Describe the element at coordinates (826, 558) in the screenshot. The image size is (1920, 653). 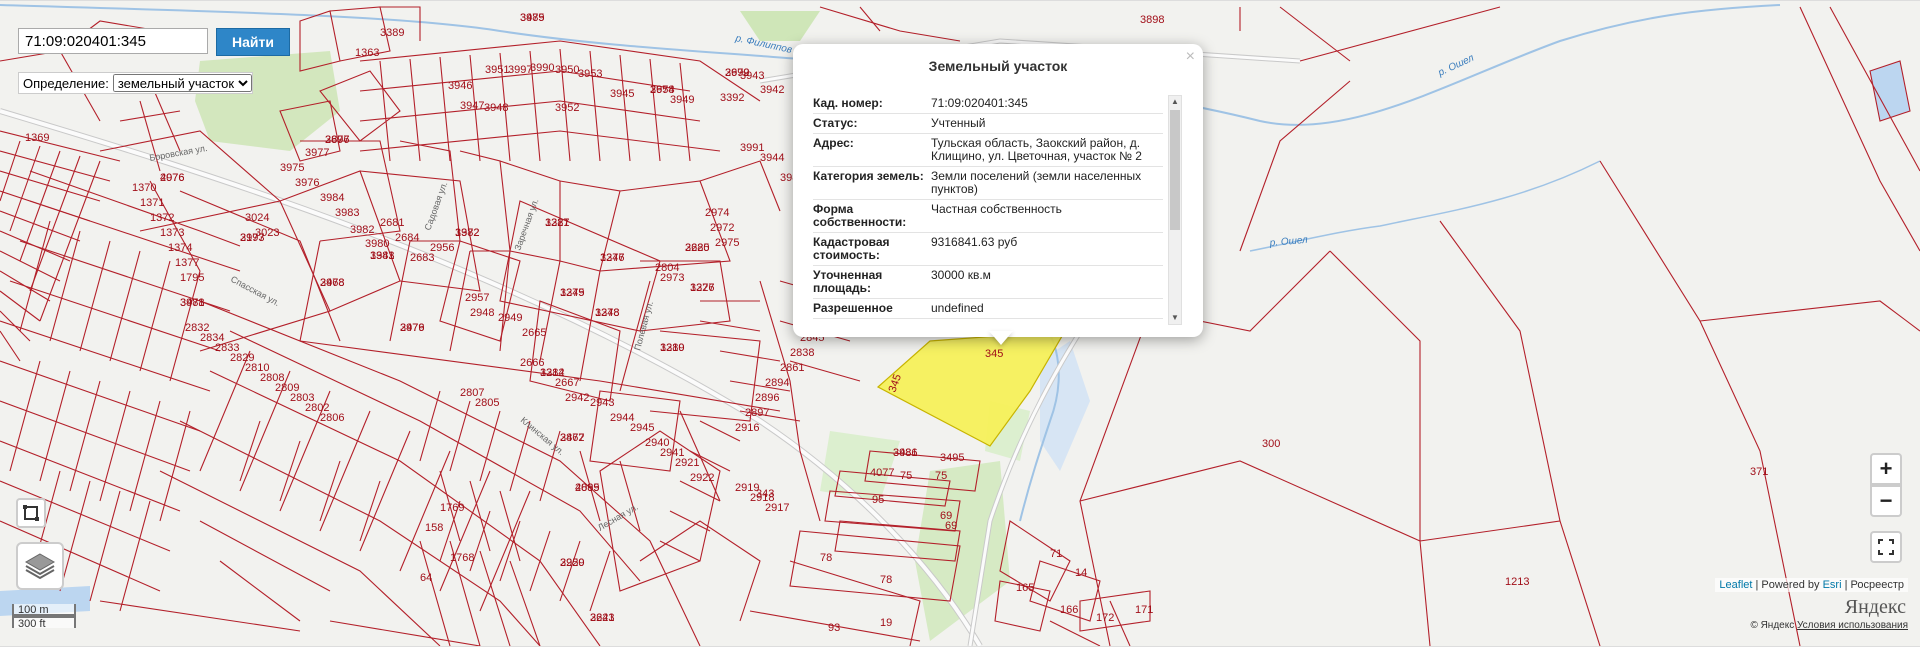
I see `parcel-label: 78` at that location.